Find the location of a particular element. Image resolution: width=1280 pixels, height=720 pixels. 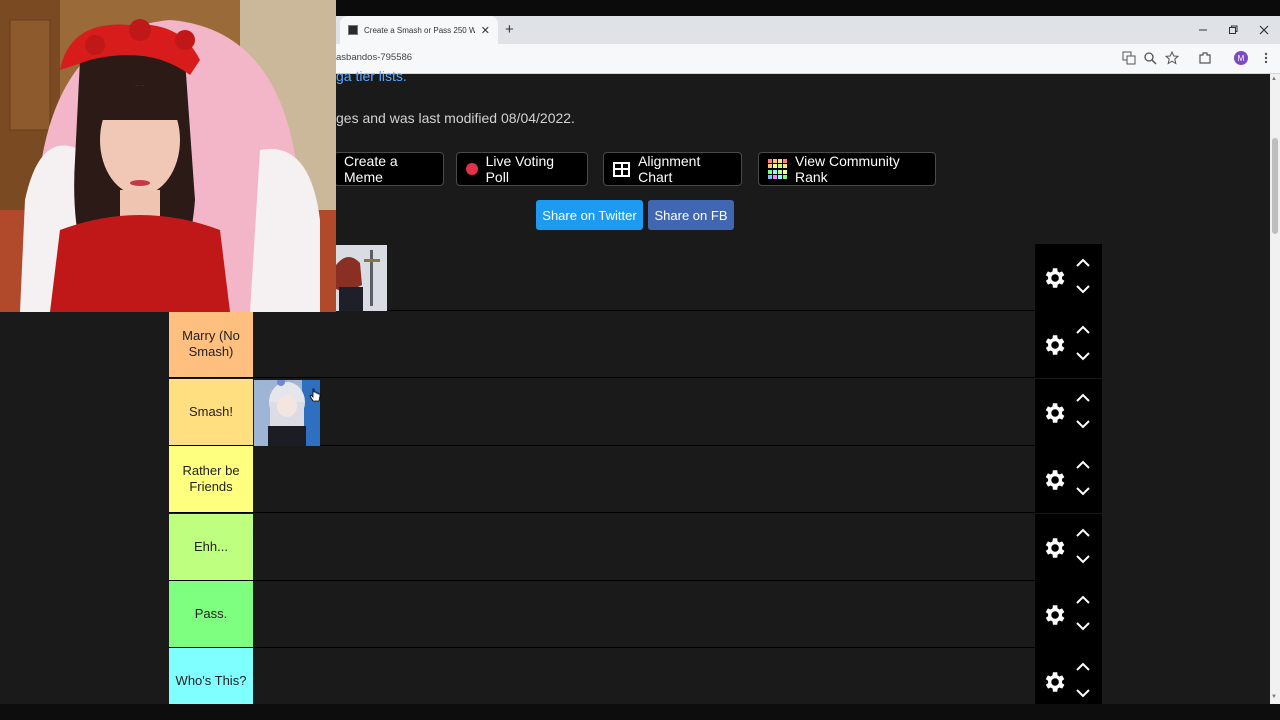

alignment-grid-icon is located at coordinates (622, 169).